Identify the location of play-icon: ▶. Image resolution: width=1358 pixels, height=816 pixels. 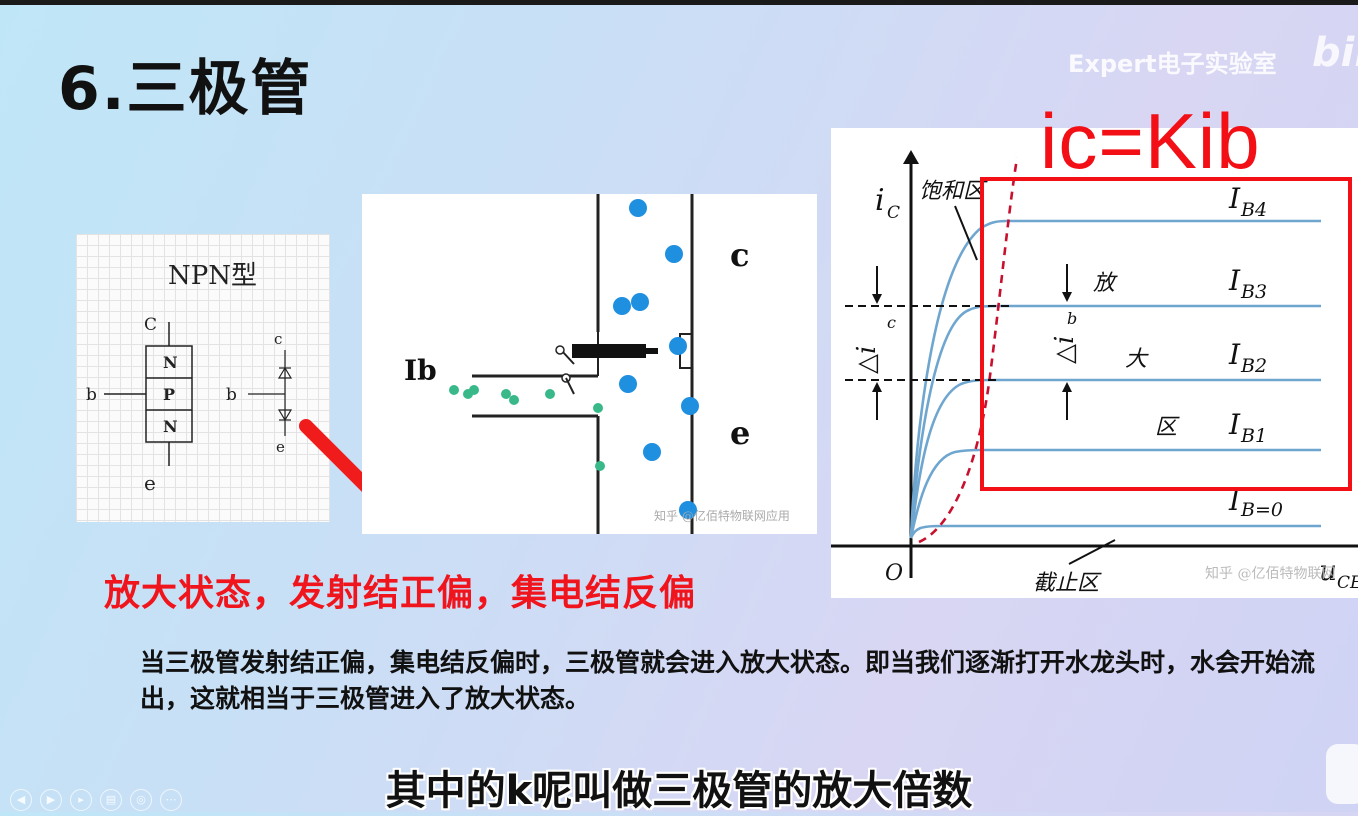
(51, 800).